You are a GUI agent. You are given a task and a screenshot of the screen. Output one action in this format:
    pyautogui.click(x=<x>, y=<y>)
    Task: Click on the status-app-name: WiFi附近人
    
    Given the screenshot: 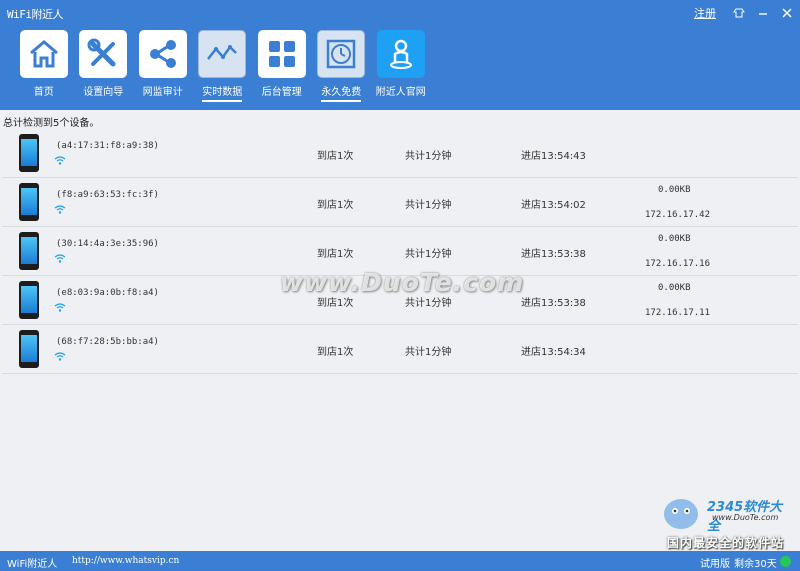 What is the action you would take?
    pyautogui.click(x=32, y=564)
    